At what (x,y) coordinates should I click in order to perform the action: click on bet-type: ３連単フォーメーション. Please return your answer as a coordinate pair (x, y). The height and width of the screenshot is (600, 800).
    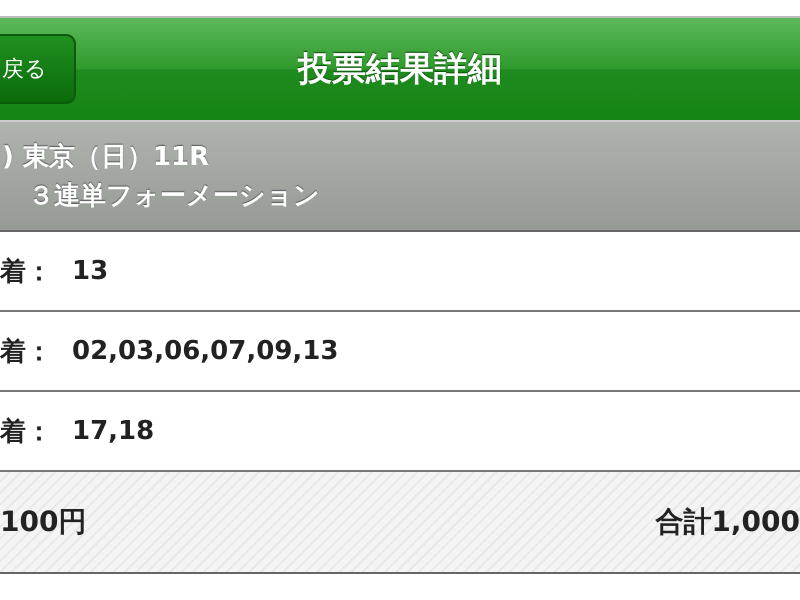
    Looking at the image, I should click on (174, 196).